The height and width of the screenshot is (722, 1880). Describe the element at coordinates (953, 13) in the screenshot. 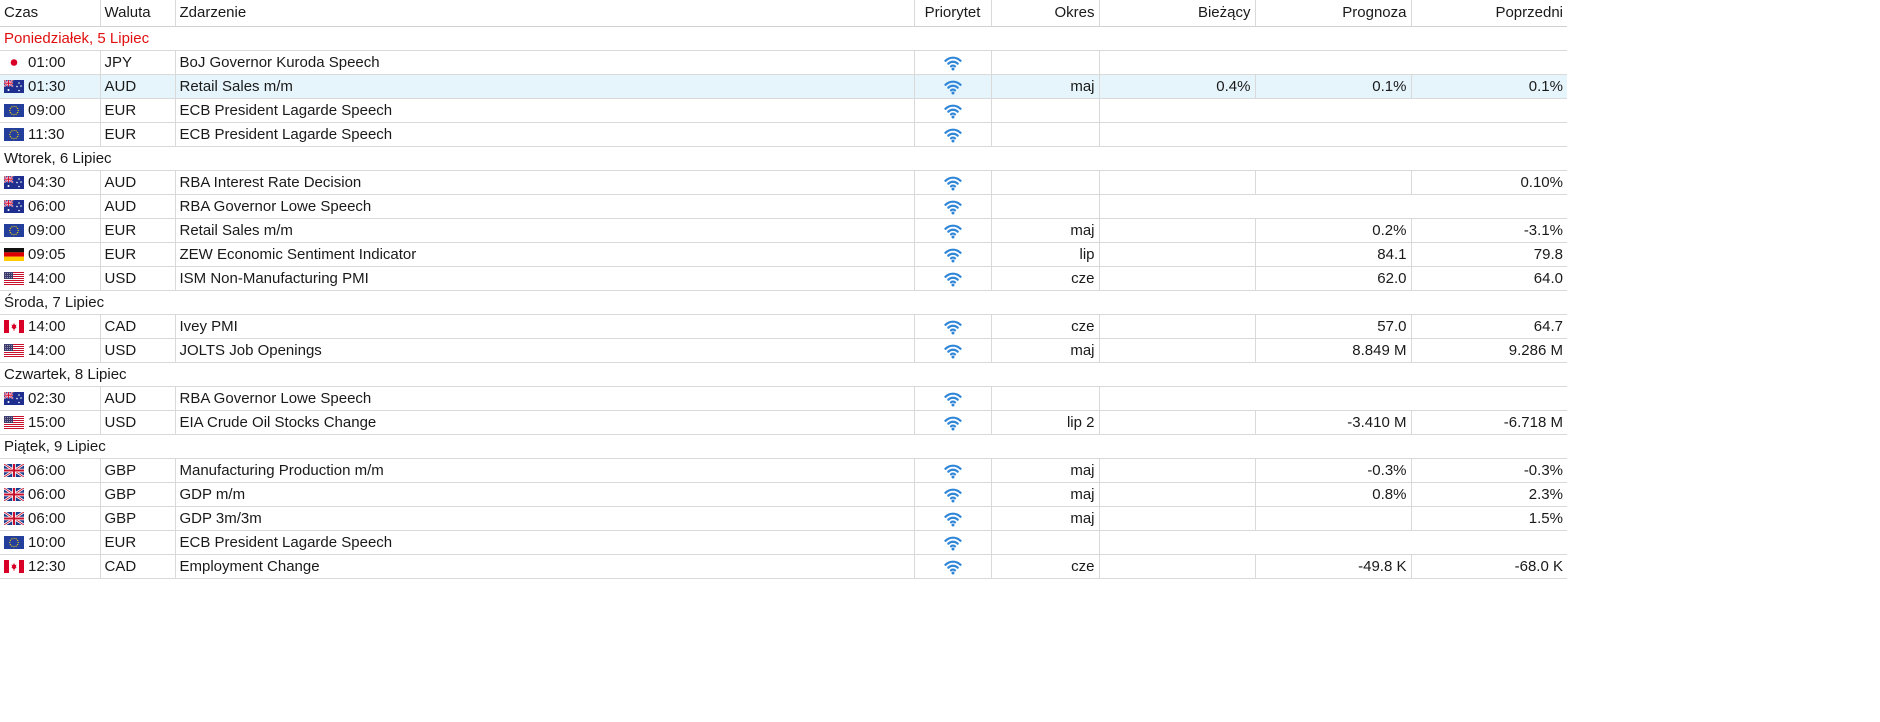

I see `column-header-priority: Priorytet` at that location.